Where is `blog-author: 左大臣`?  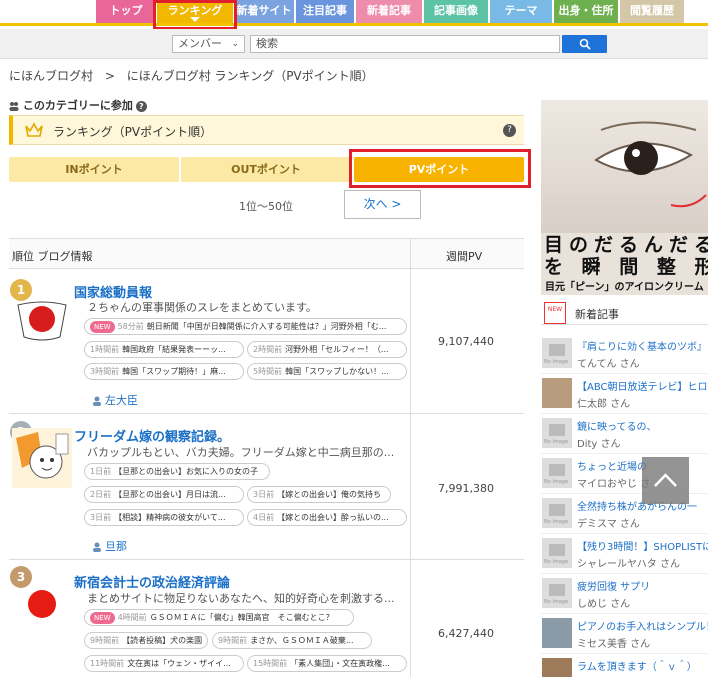 blog-author: 左大臣 is located at coordinates (115, 400).